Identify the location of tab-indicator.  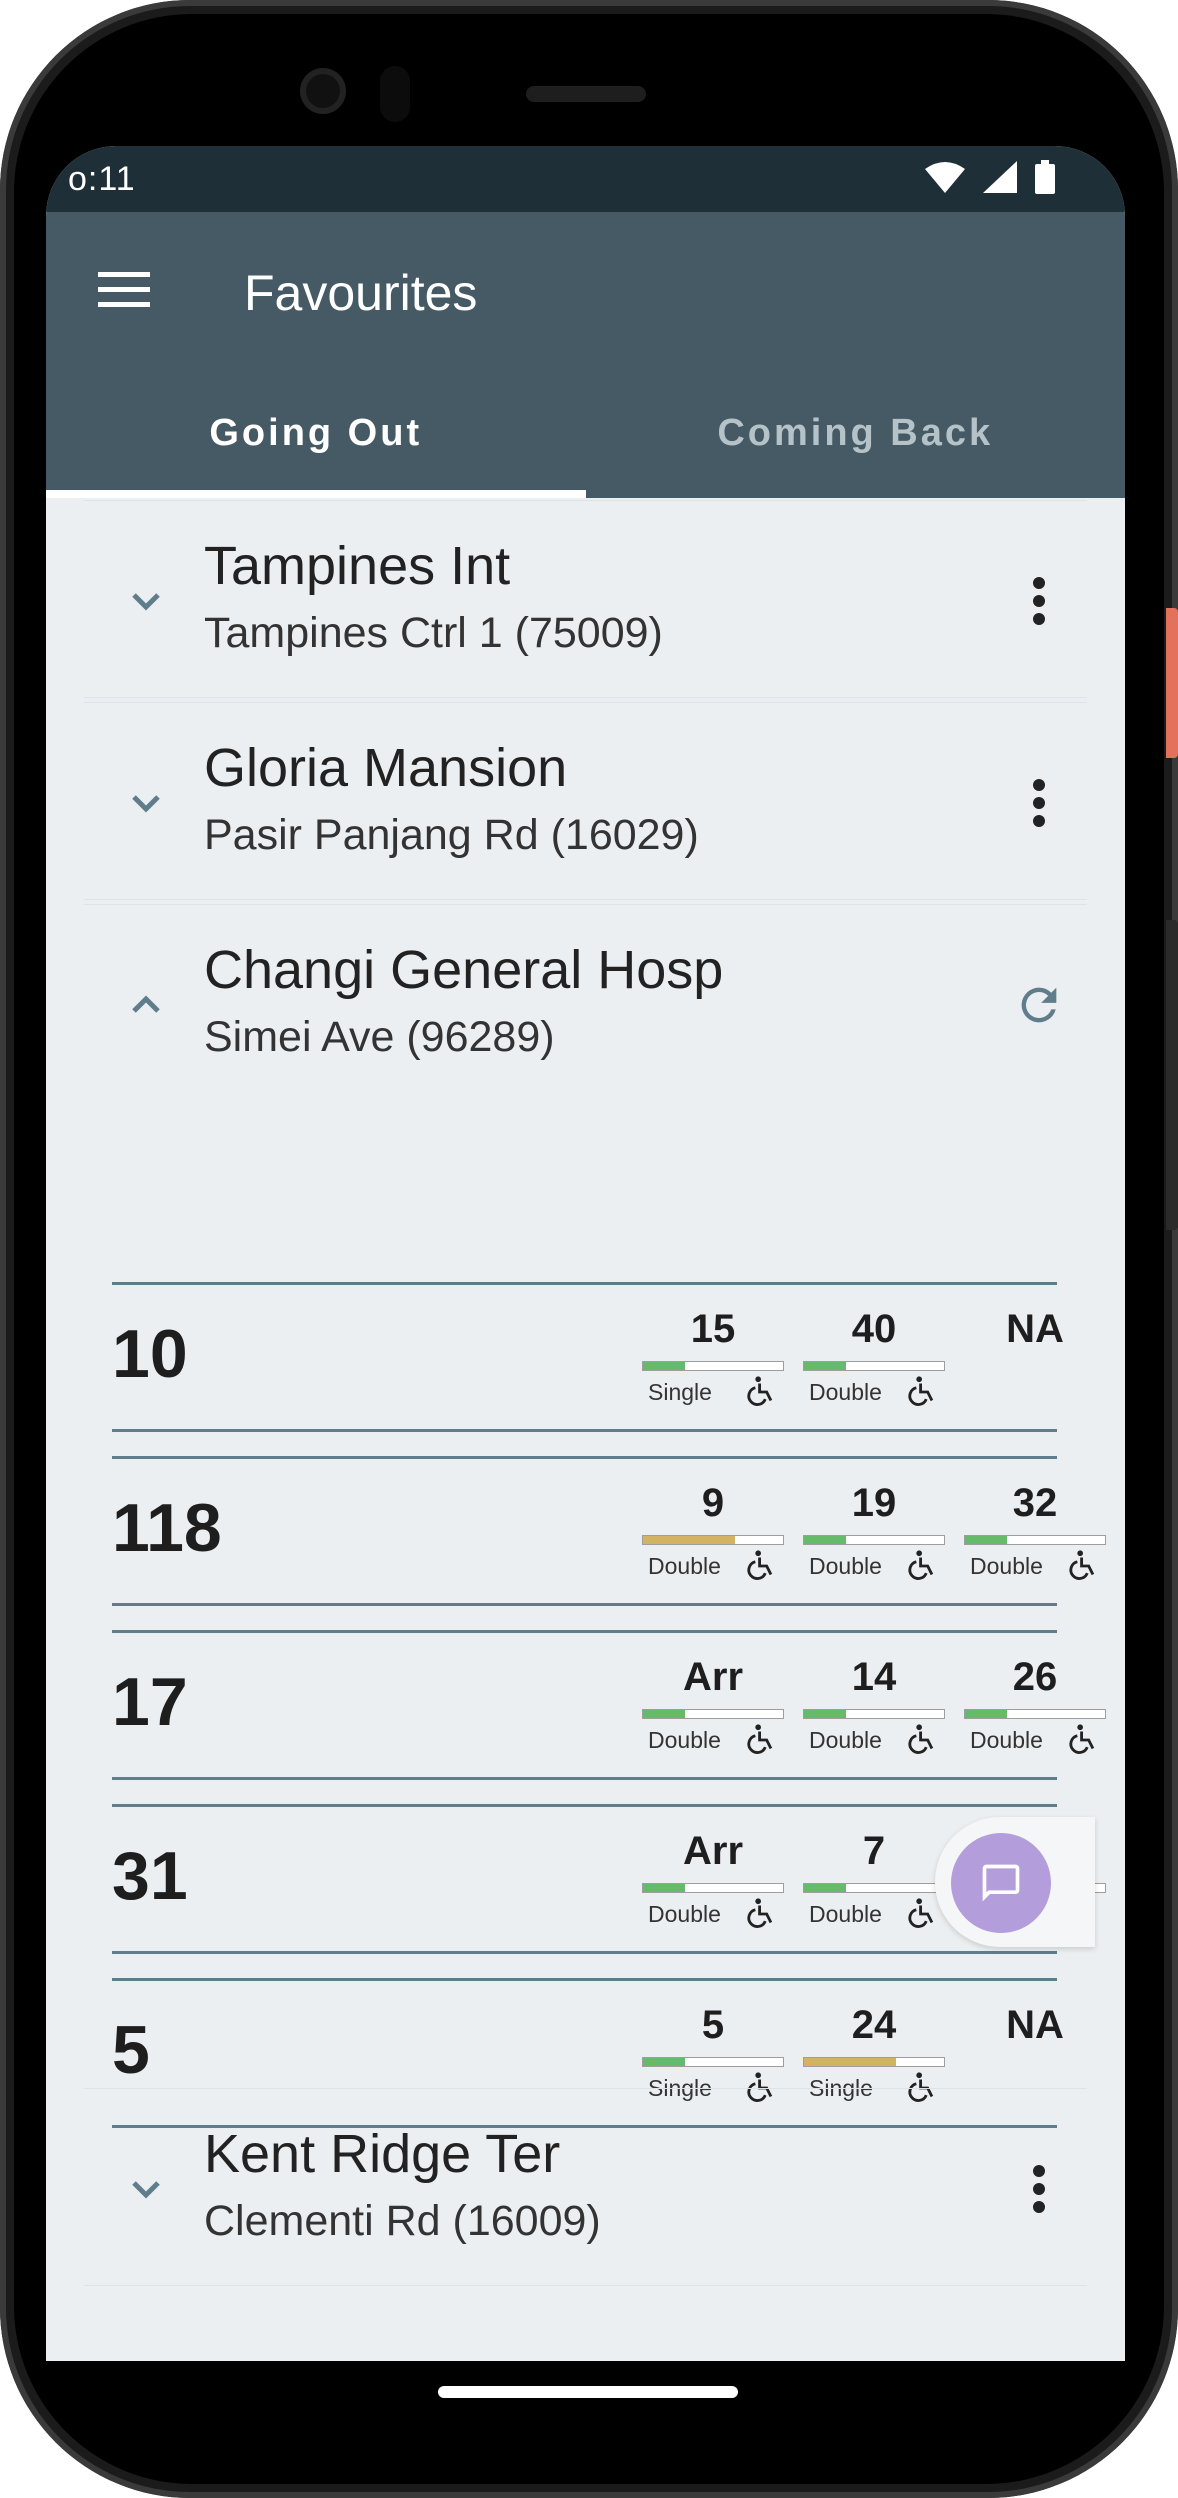
(316, 494).